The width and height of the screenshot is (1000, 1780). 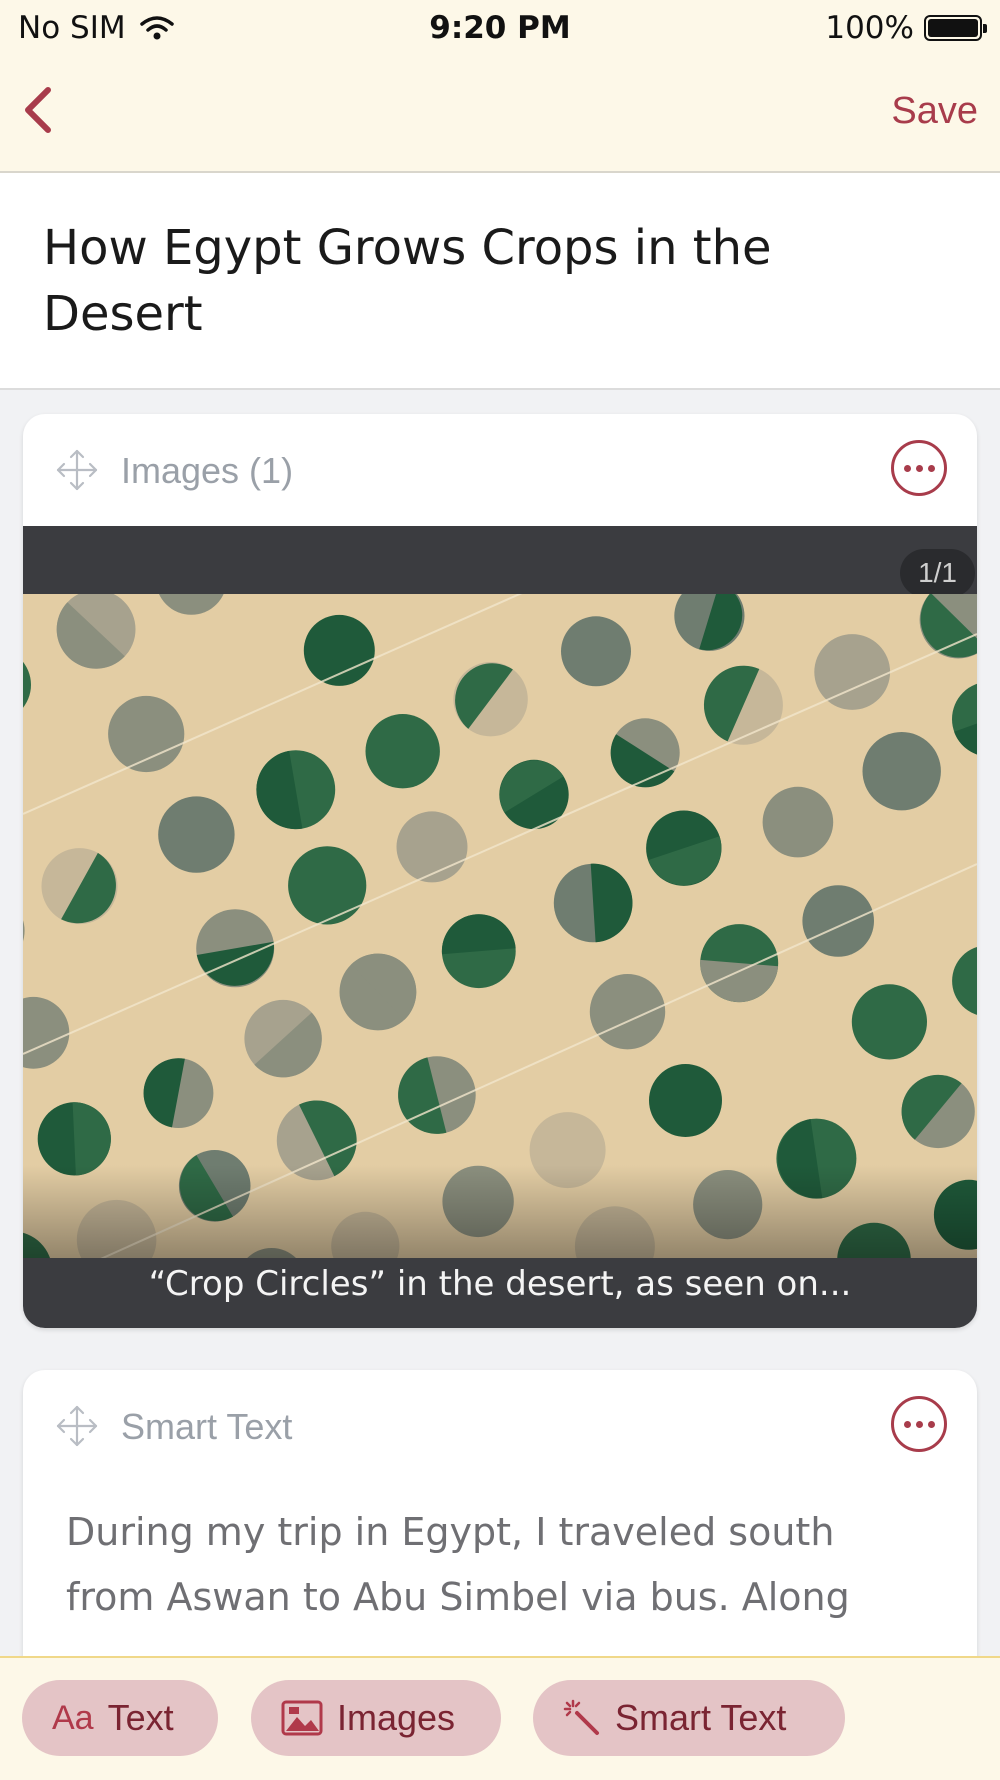 I want to click on status-right: 100%, so click(x=903, y=28).